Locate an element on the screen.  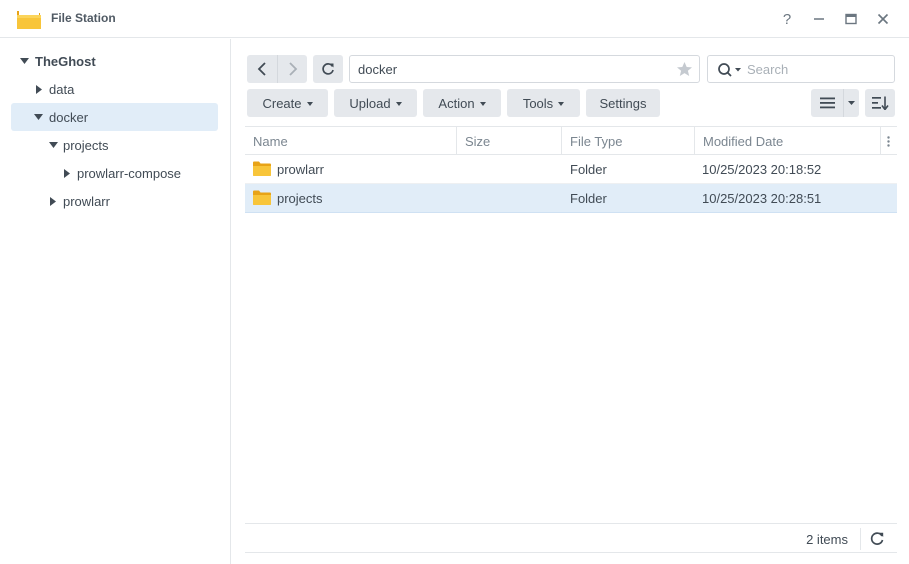
view-mode-dropdown is located at coordinates (851, 103).